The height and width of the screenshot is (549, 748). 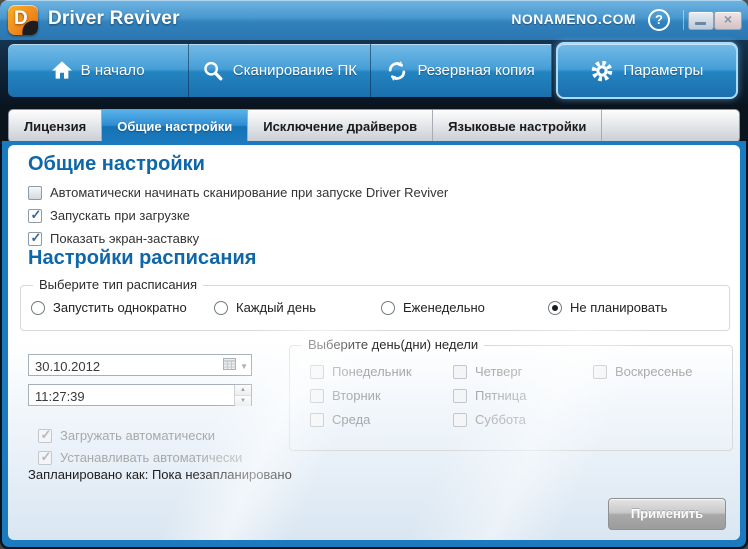 What do you see at coordinates (116, 164) in the screenshot?
I see `general-settings-heading: Общие настройки` at bounding box center [116, 164].